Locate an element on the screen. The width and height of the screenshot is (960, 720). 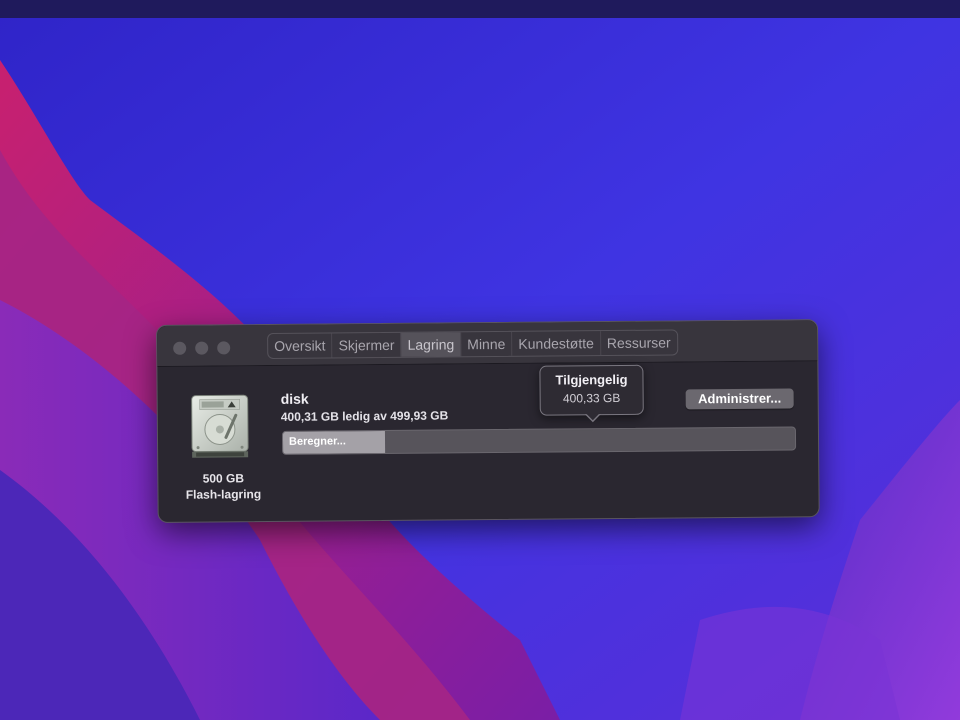
minimize-window-button is located at coordinates (202, 348).